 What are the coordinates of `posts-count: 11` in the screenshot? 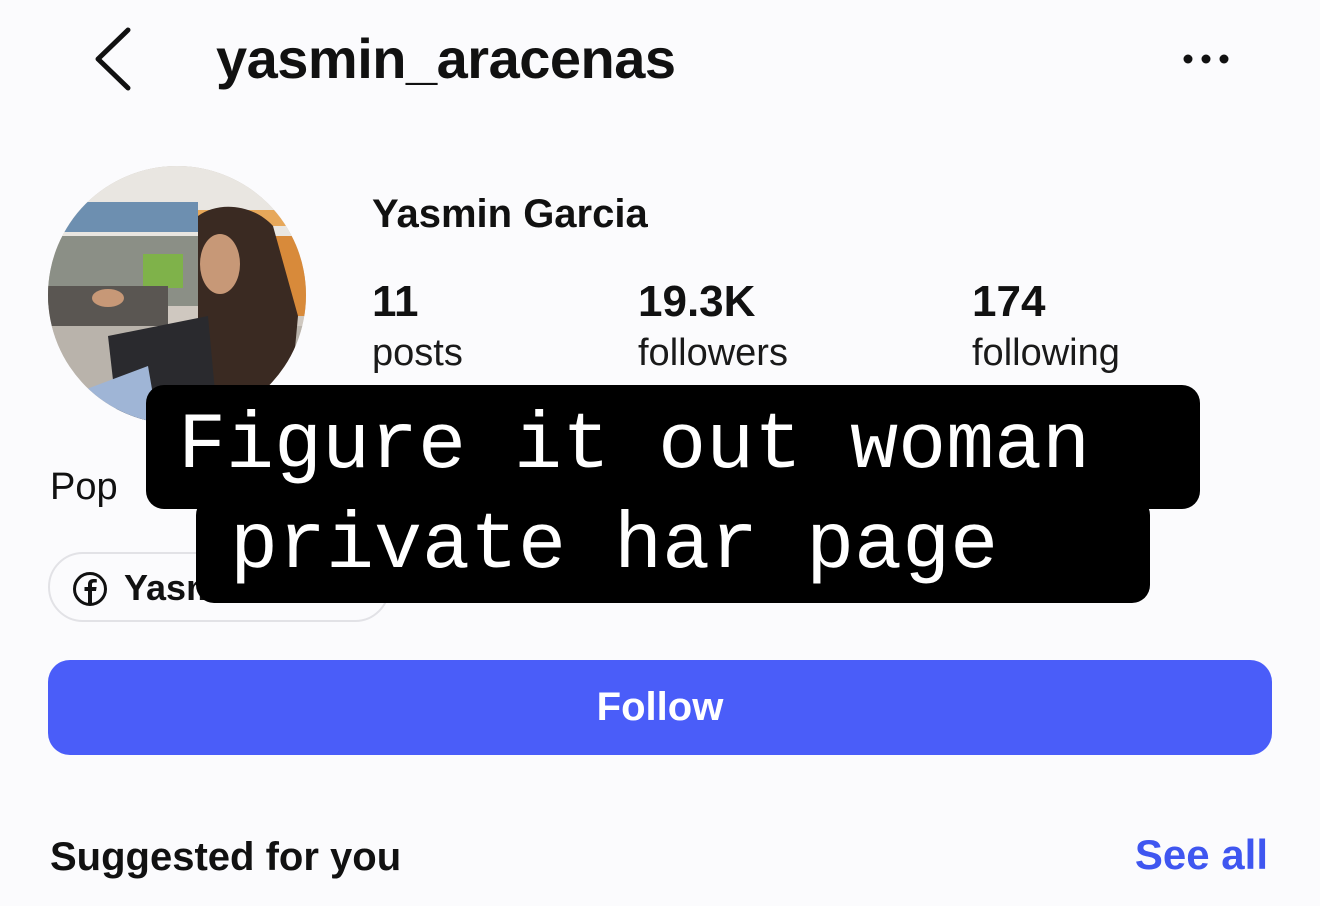 It's located at (395, 301).